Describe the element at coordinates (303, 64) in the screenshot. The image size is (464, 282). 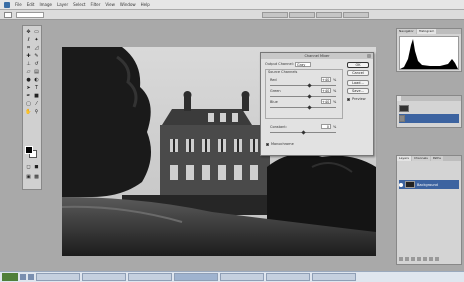
I see `output-channel-select: Gray` at that location.